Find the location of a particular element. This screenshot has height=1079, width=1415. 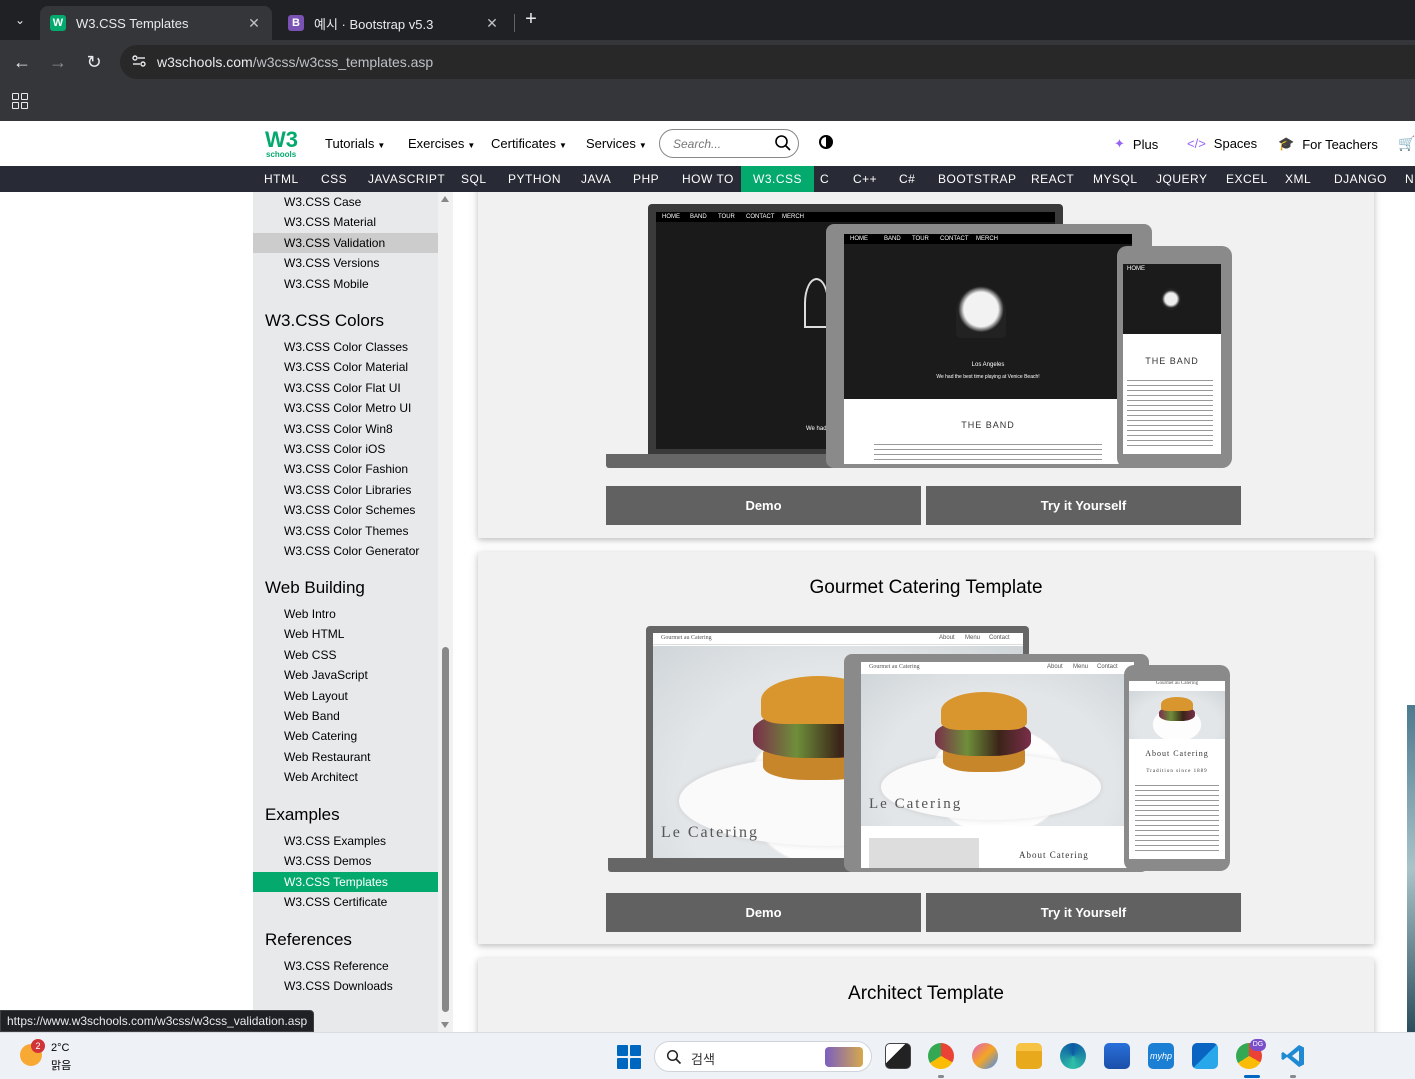

sidebar-item-w3-css-examples: W3.CSS Examples is located at coordinates (345, 841).